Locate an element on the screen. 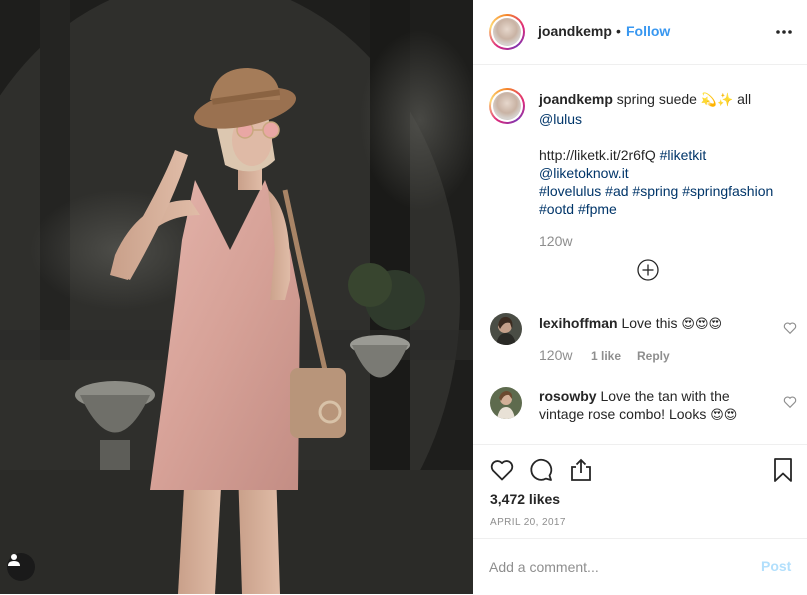 The width and height of the screenshot is (807, 595). heart-icon is located at coordinates (502, 470).